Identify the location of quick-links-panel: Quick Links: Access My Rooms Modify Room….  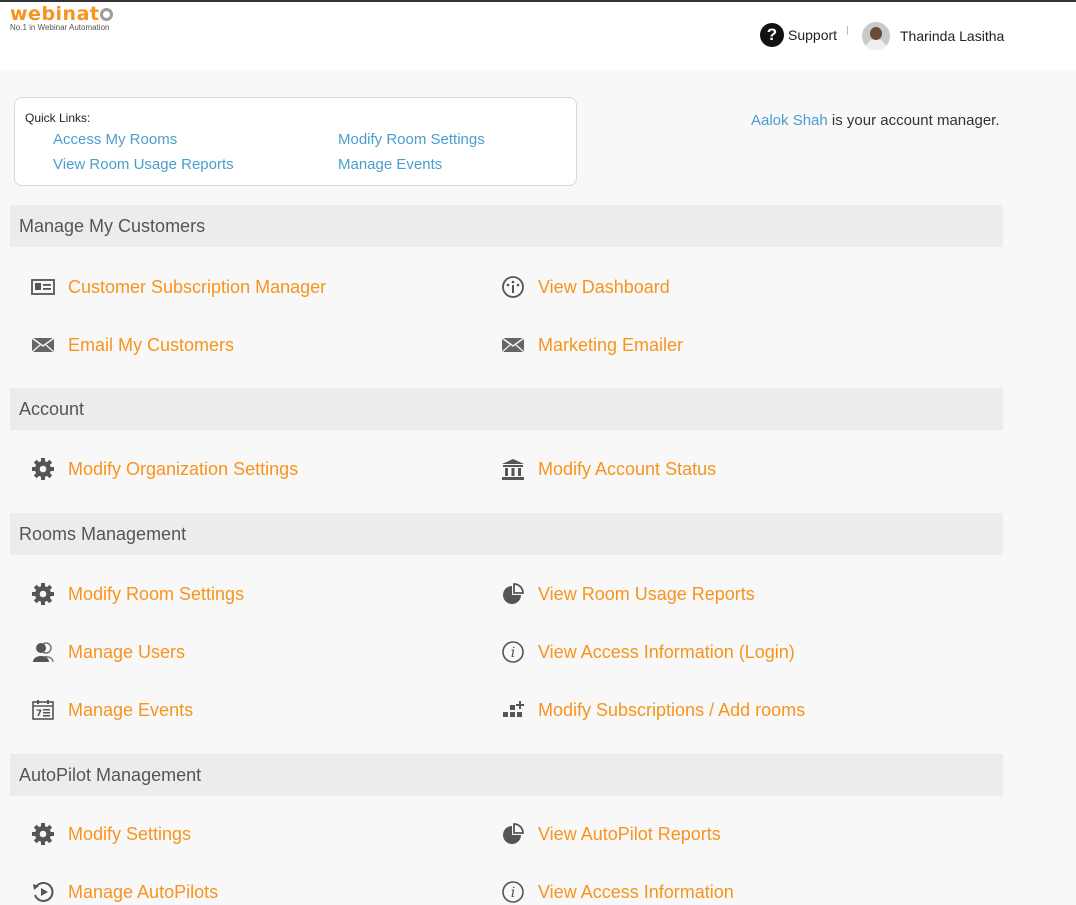
(295, 141).